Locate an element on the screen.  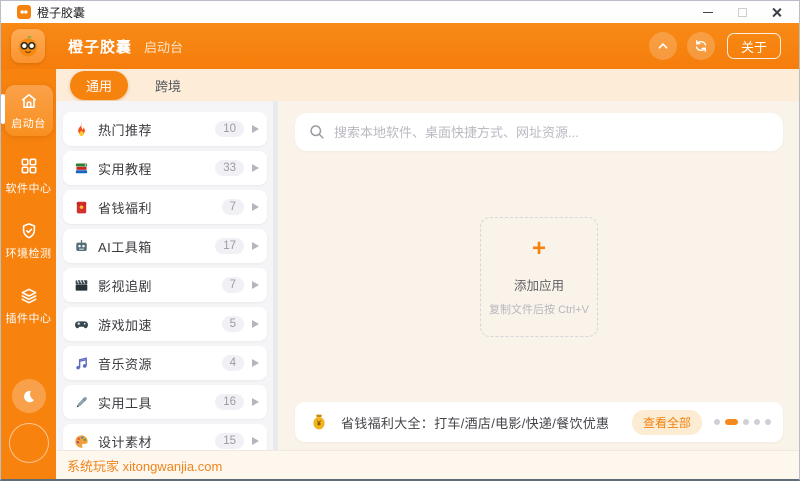
chevron-up-icon is located at coordinates (663, 46).